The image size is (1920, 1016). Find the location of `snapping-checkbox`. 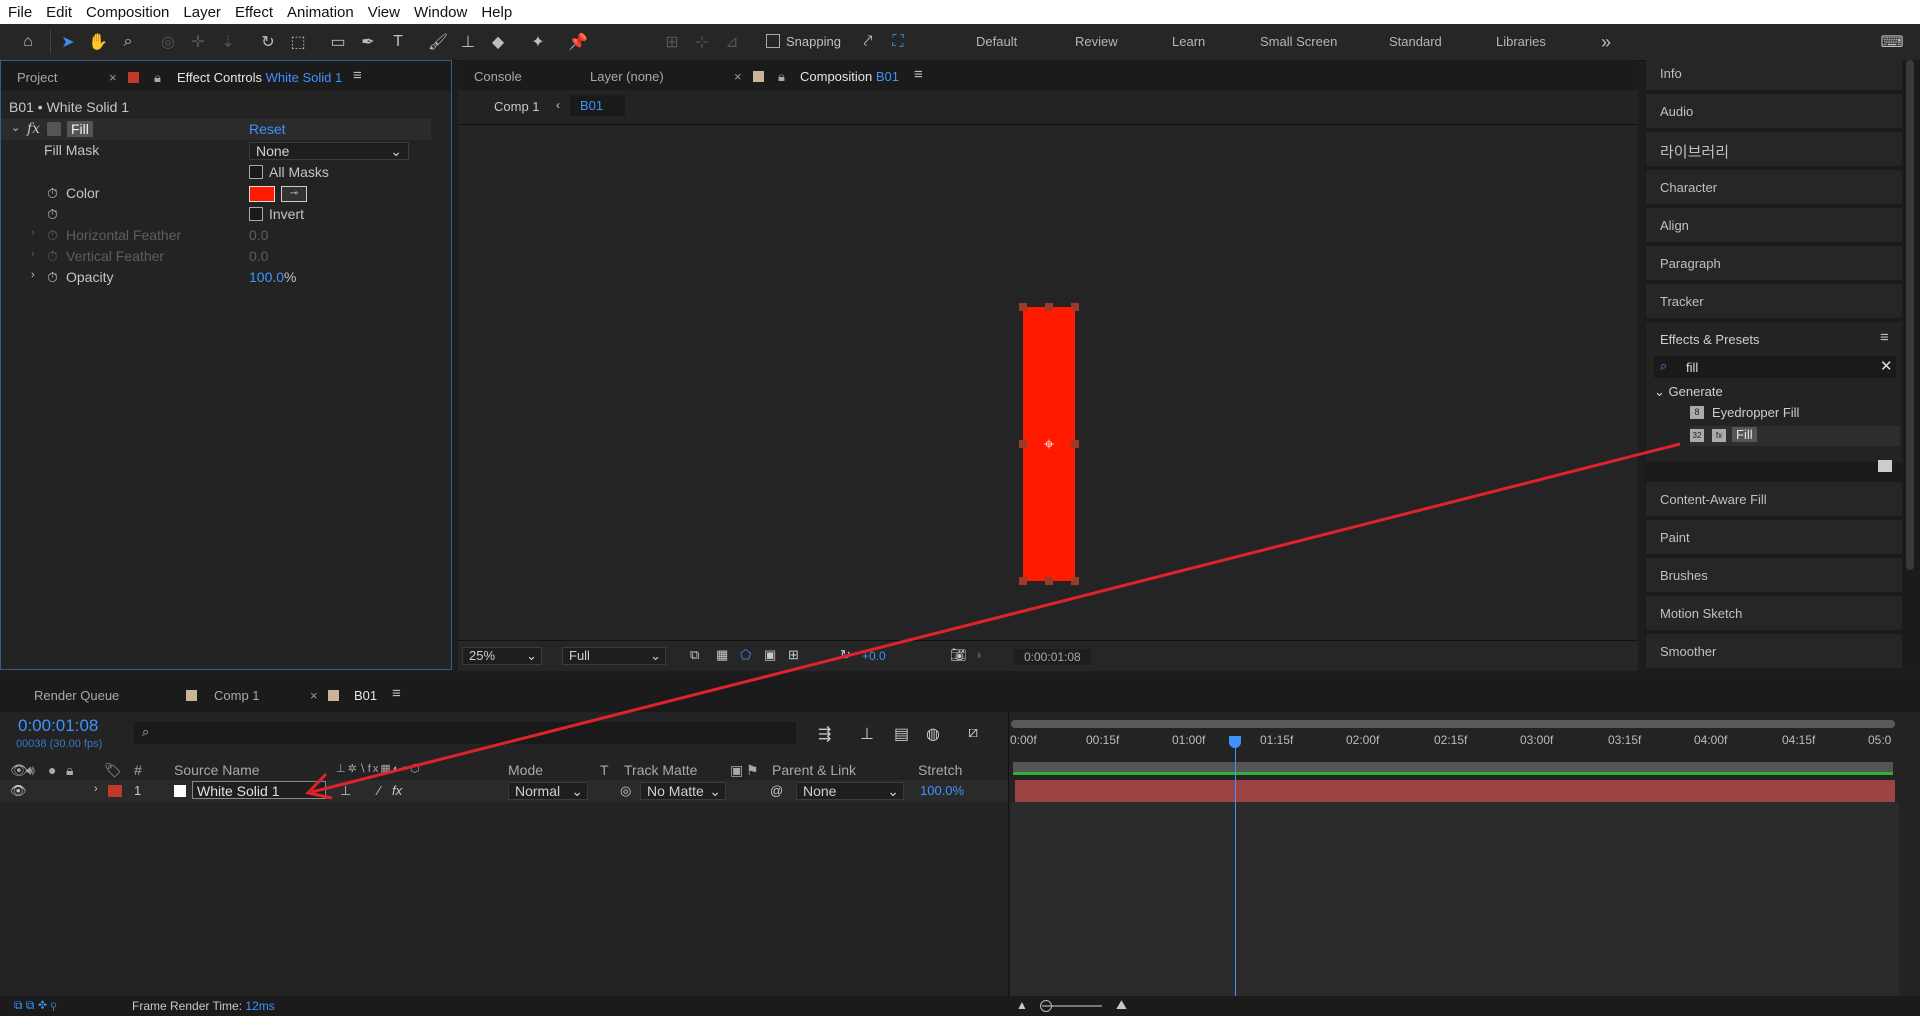

snapping-checkbox is located at coordinates (773, 41).